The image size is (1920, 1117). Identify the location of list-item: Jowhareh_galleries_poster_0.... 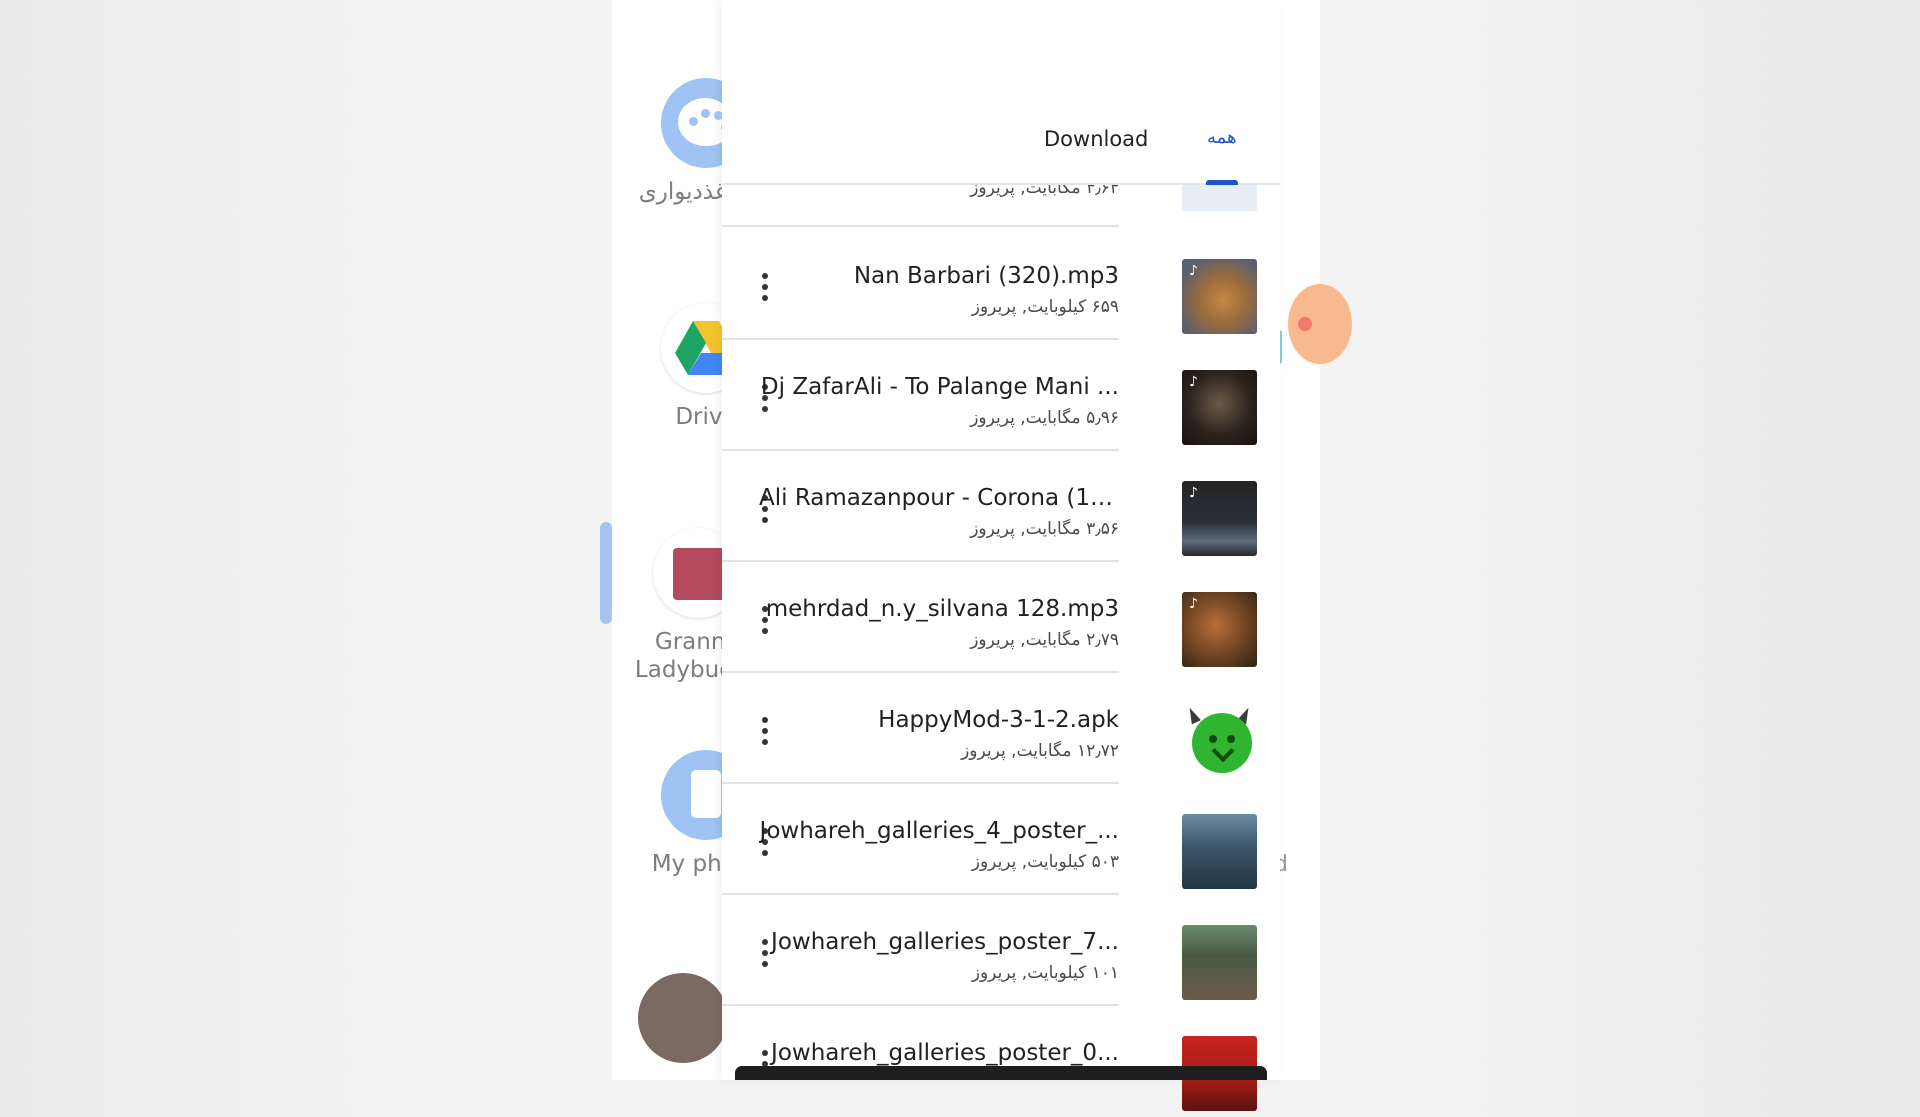
(1001, 1061).